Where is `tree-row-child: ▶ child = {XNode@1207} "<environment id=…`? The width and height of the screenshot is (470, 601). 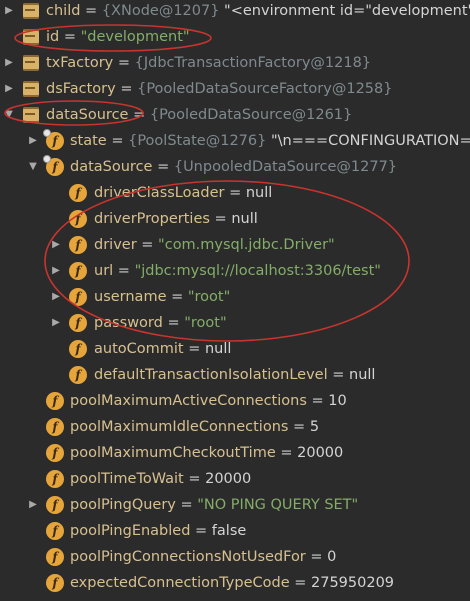
tree-row-child: ▶ child = {XNode@1207} "<environment id=… is located at coordinates (235, 12).